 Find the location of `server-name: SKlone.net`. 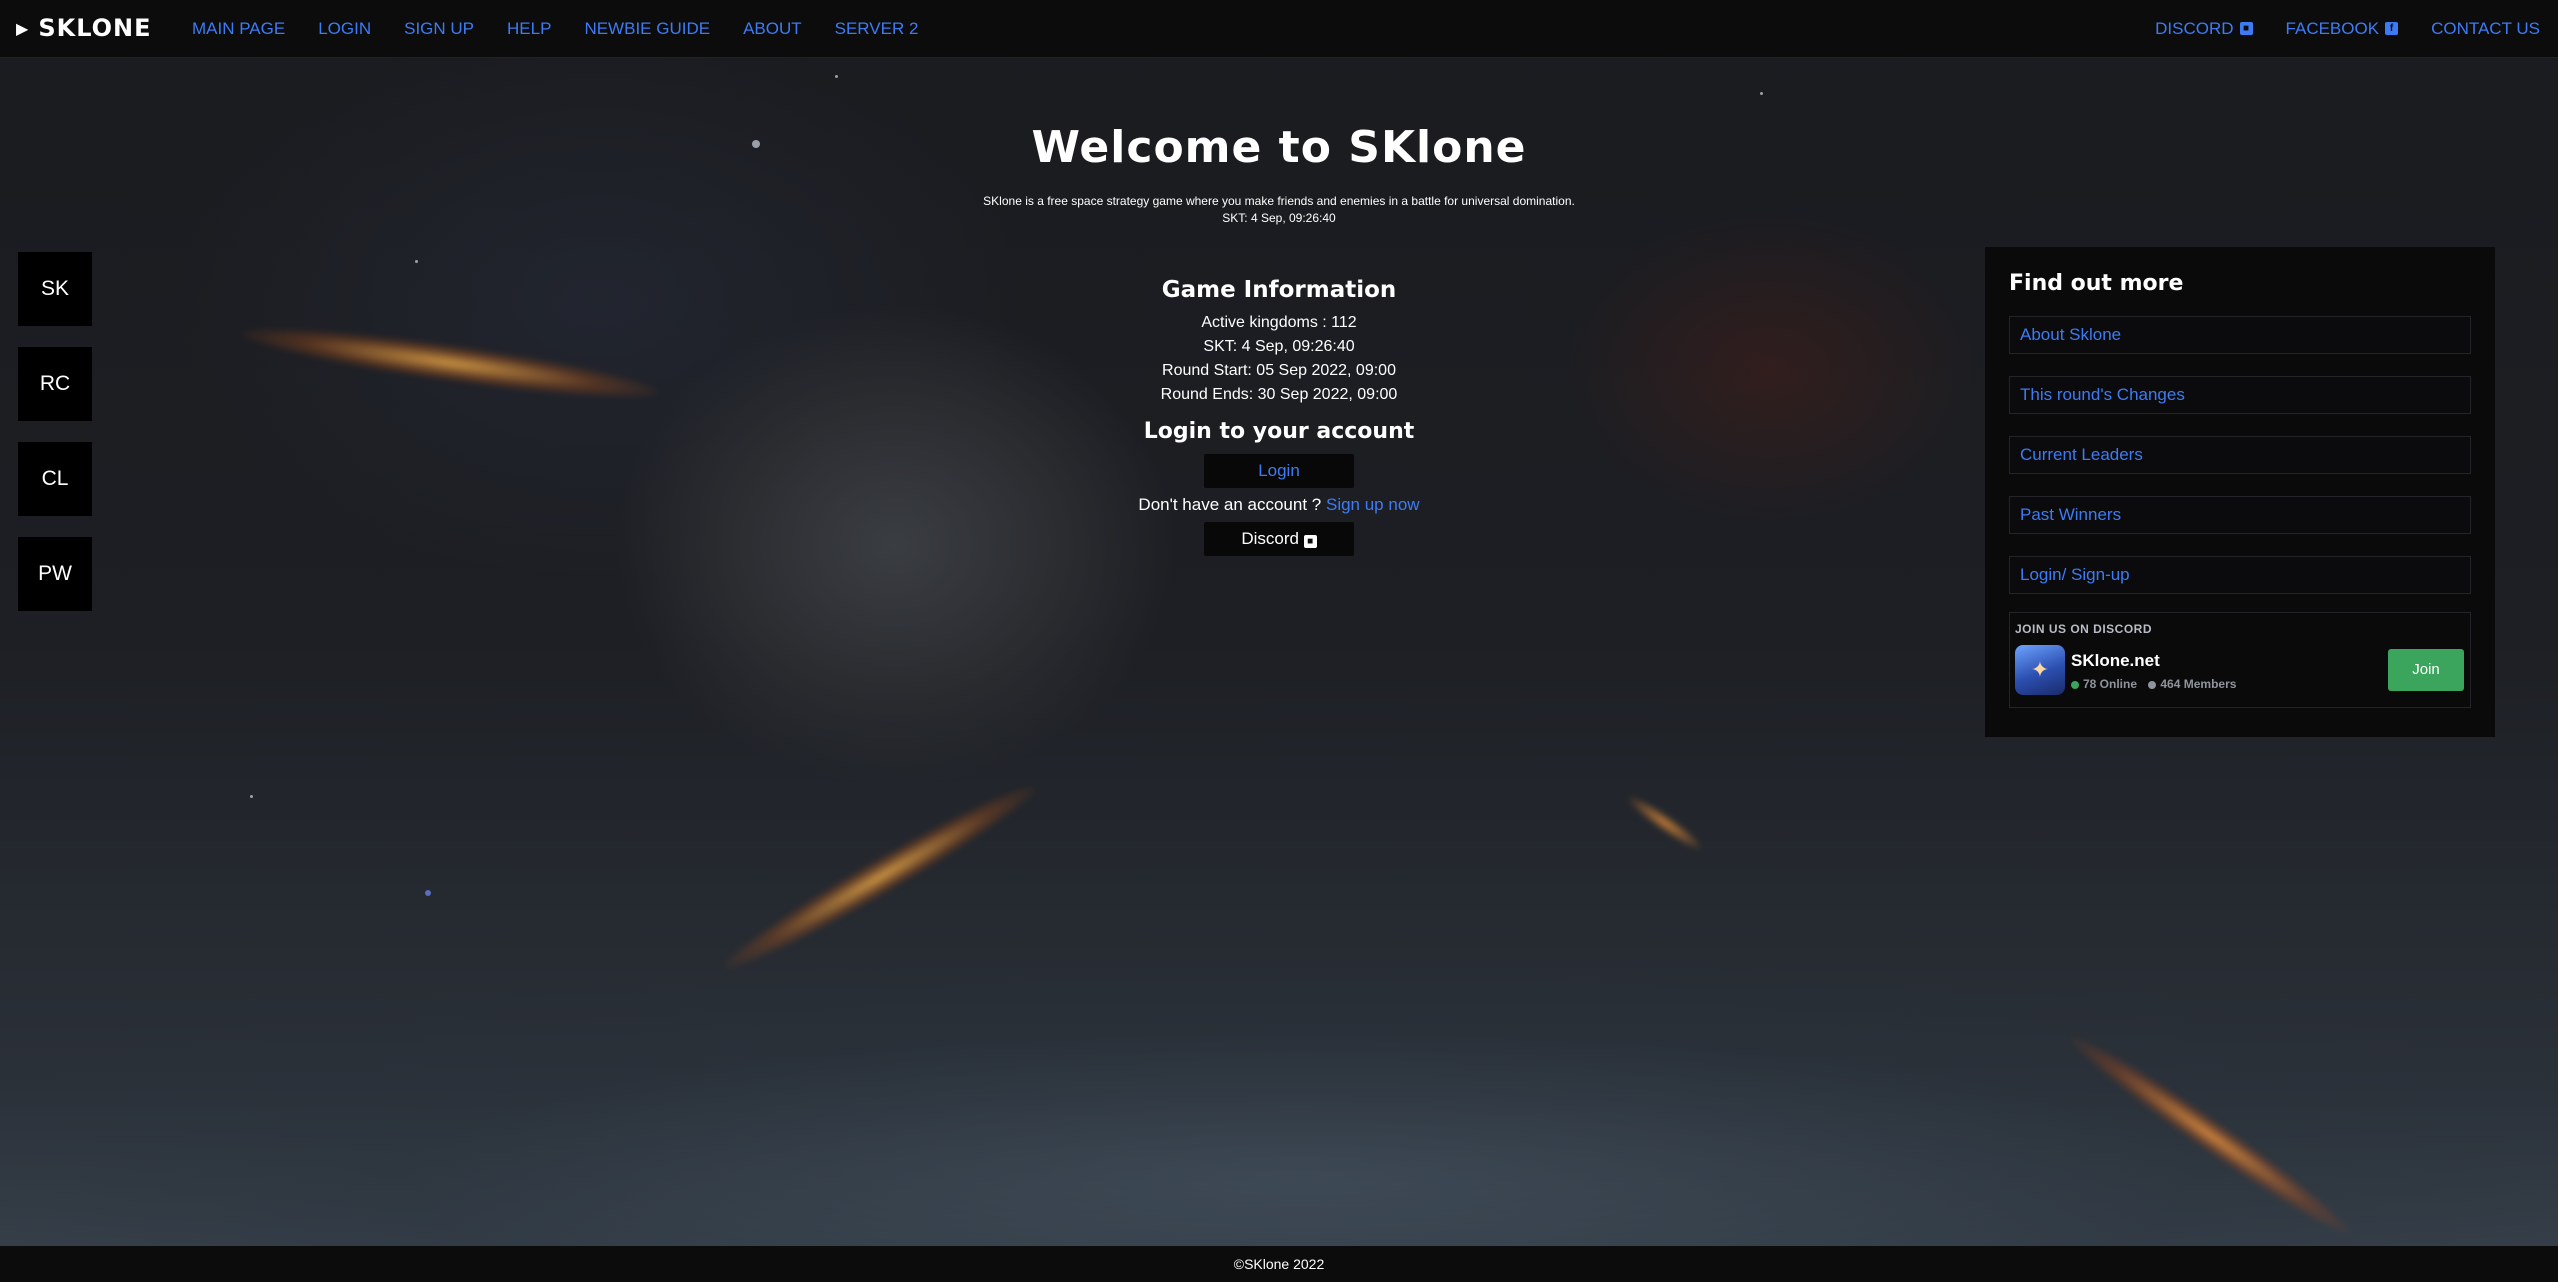

server-name: SKlone.net is located at coordinates (2115, 660).